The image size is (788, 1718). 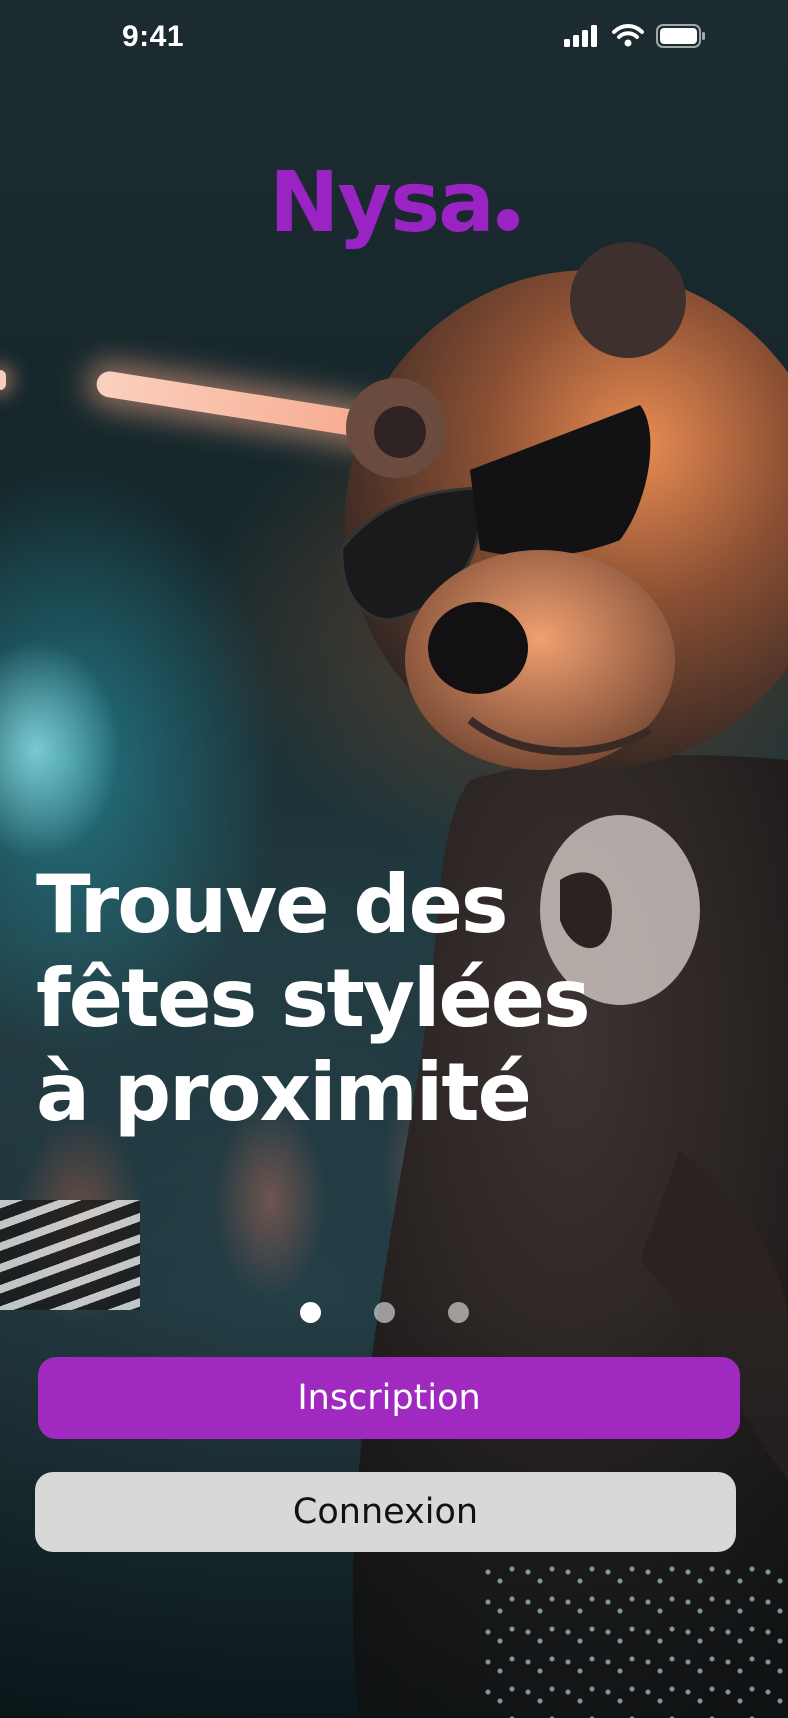 I want to click on floor-confetti, so click(x=634, y=1639).